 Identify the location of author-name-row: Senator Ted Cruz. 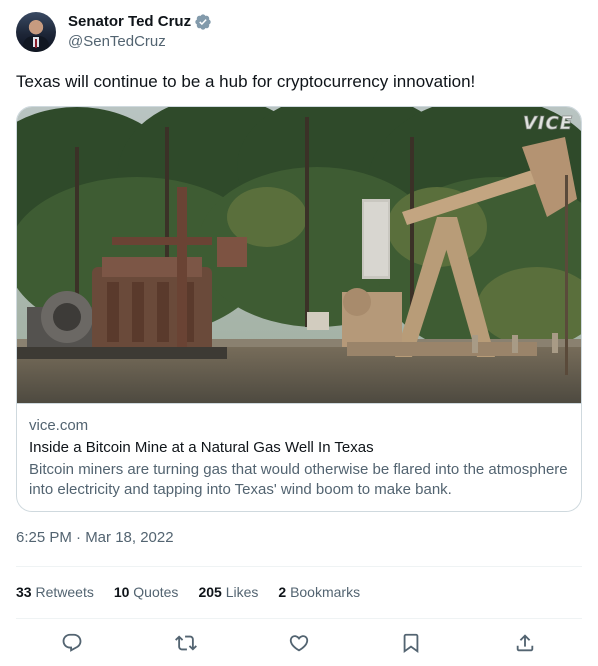
(140, 22).